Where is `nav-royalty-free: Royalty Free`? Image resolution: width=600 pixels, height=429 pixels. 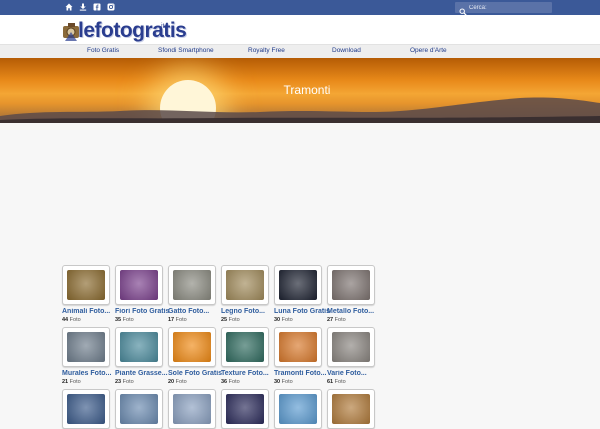
nav-royalty-free: Royalty Free is located at coordinates (266, 50).